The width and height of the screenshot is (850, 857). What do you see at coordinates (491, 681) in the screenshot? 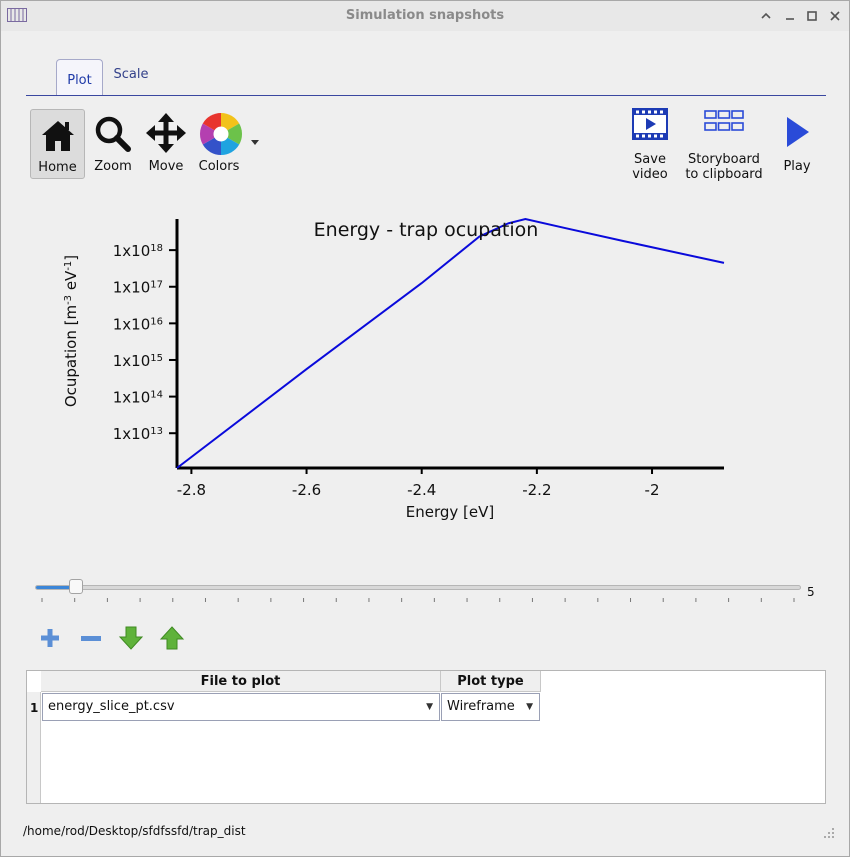
I see `header-plot-type: Plot type` at bounding box center [491, 681].